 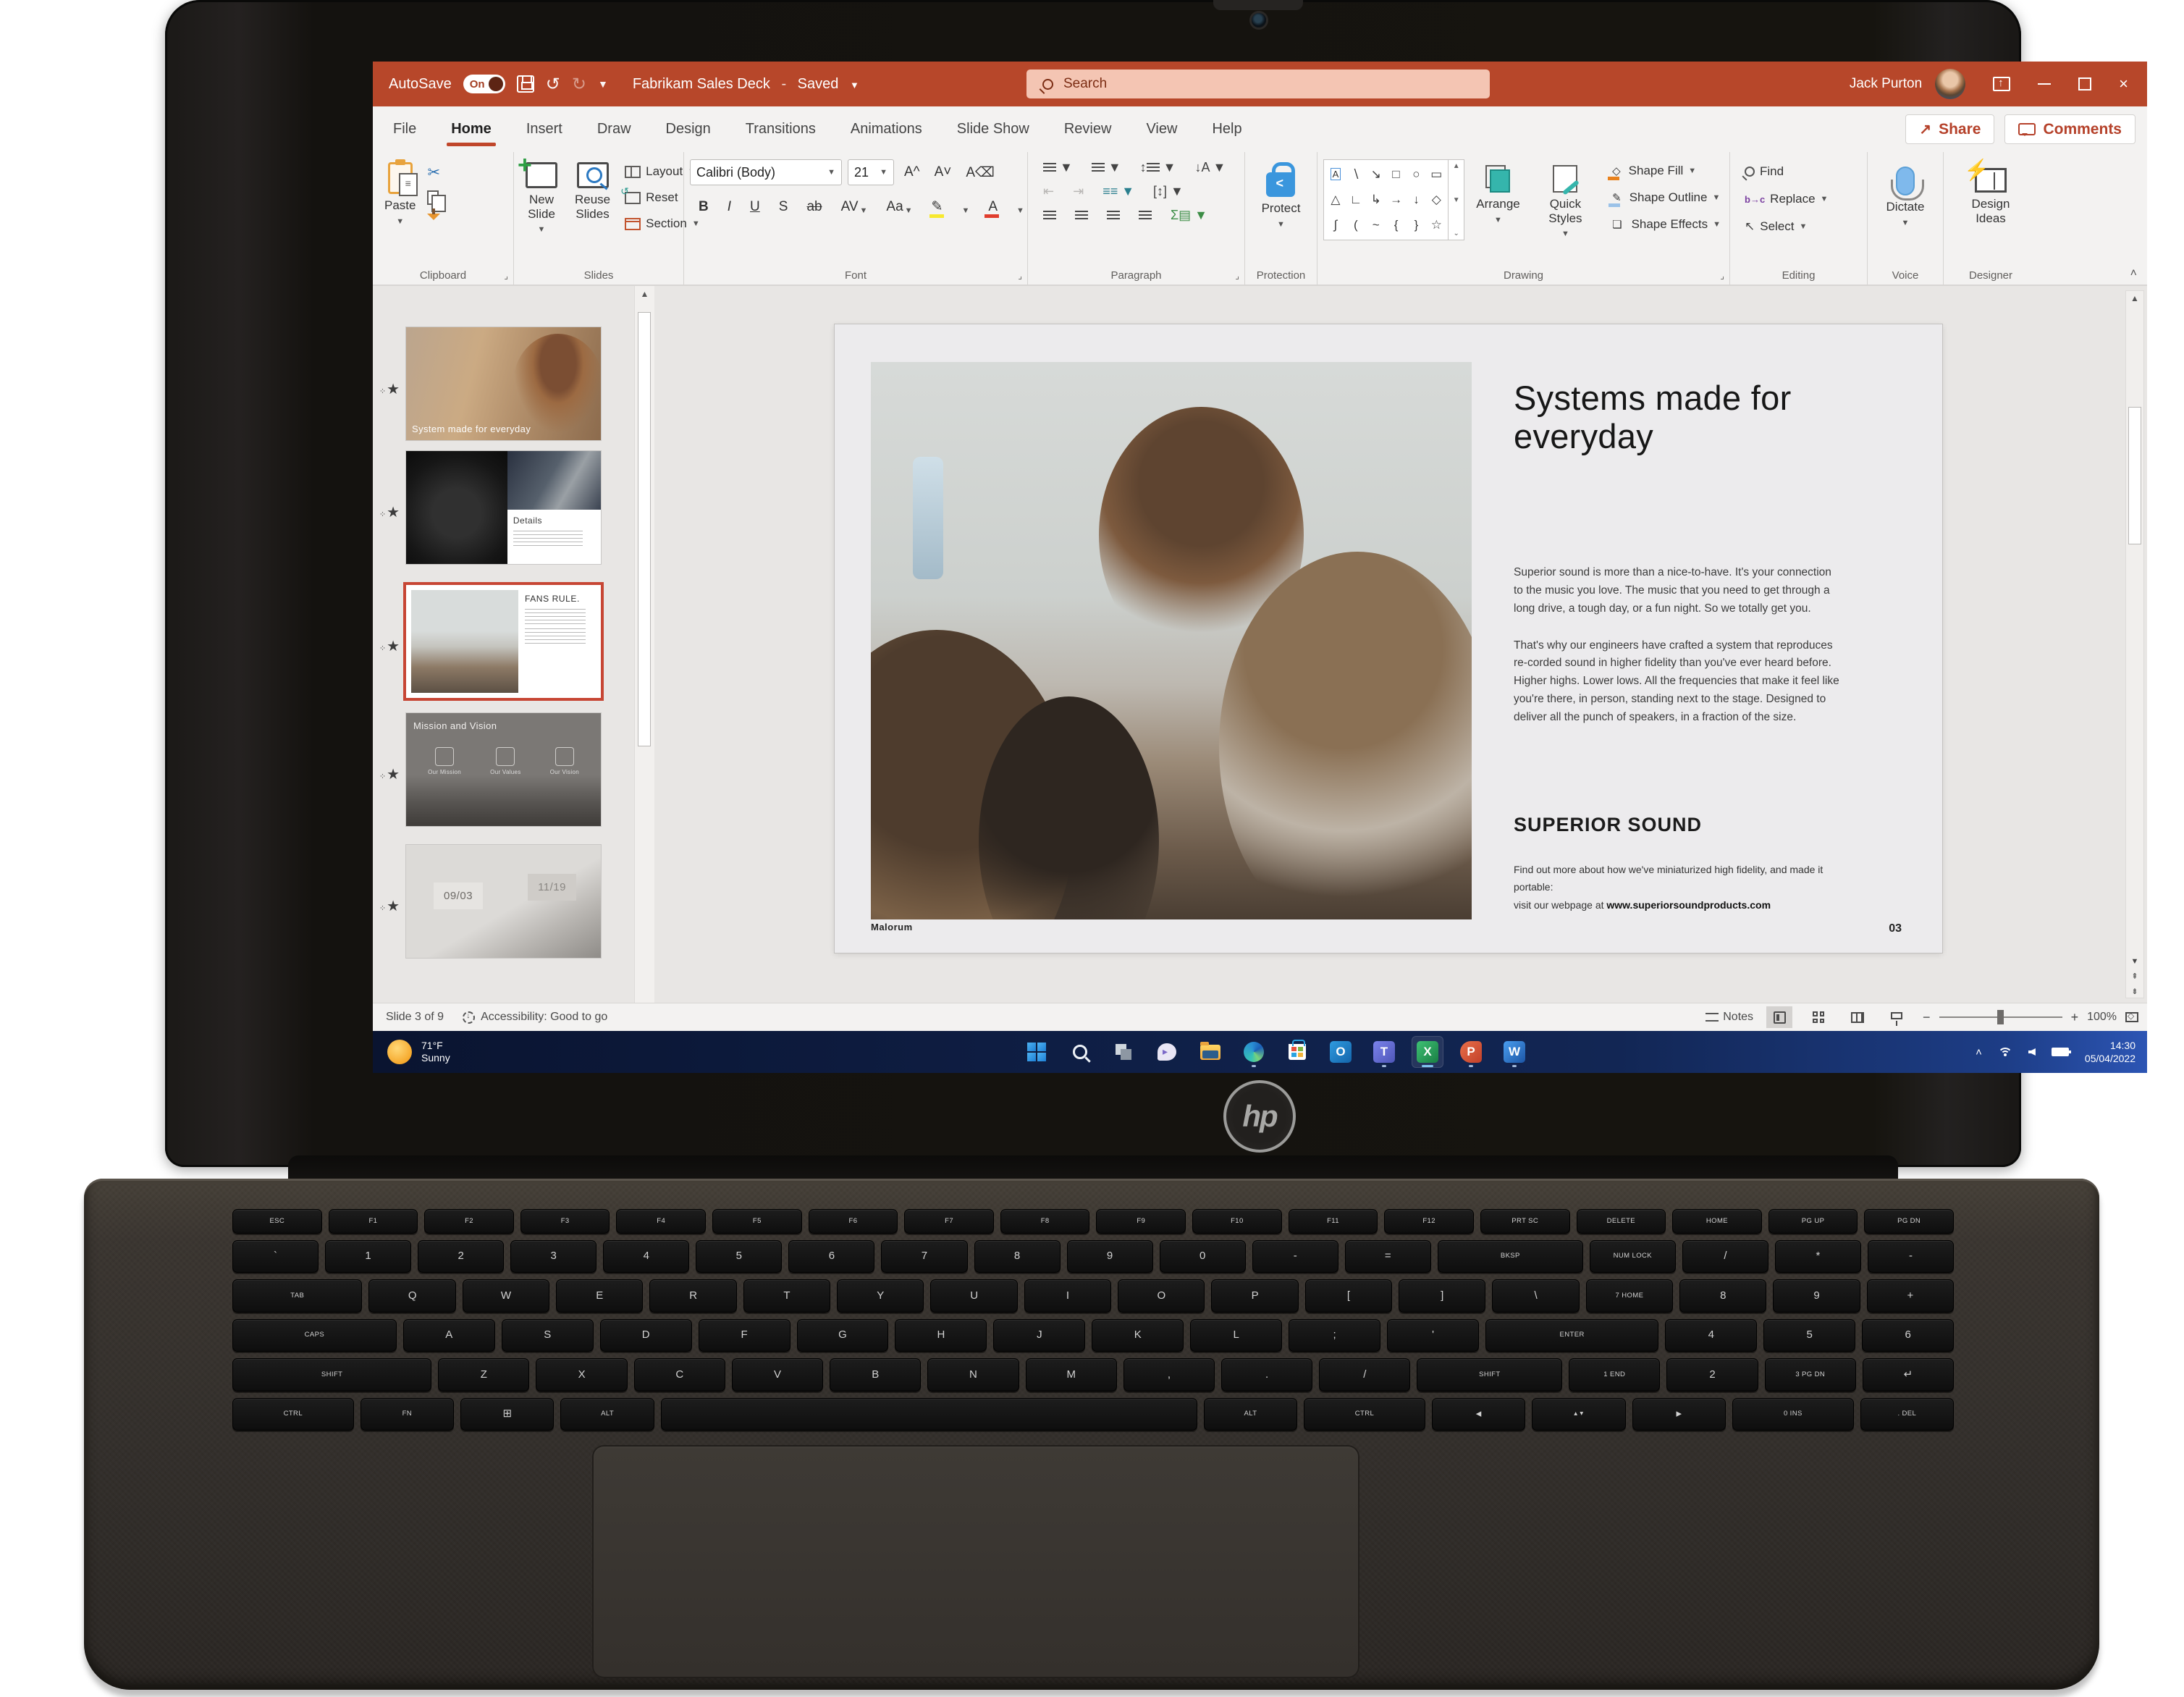 I want to click on align-center-icon, so click(x=1081, y=215).